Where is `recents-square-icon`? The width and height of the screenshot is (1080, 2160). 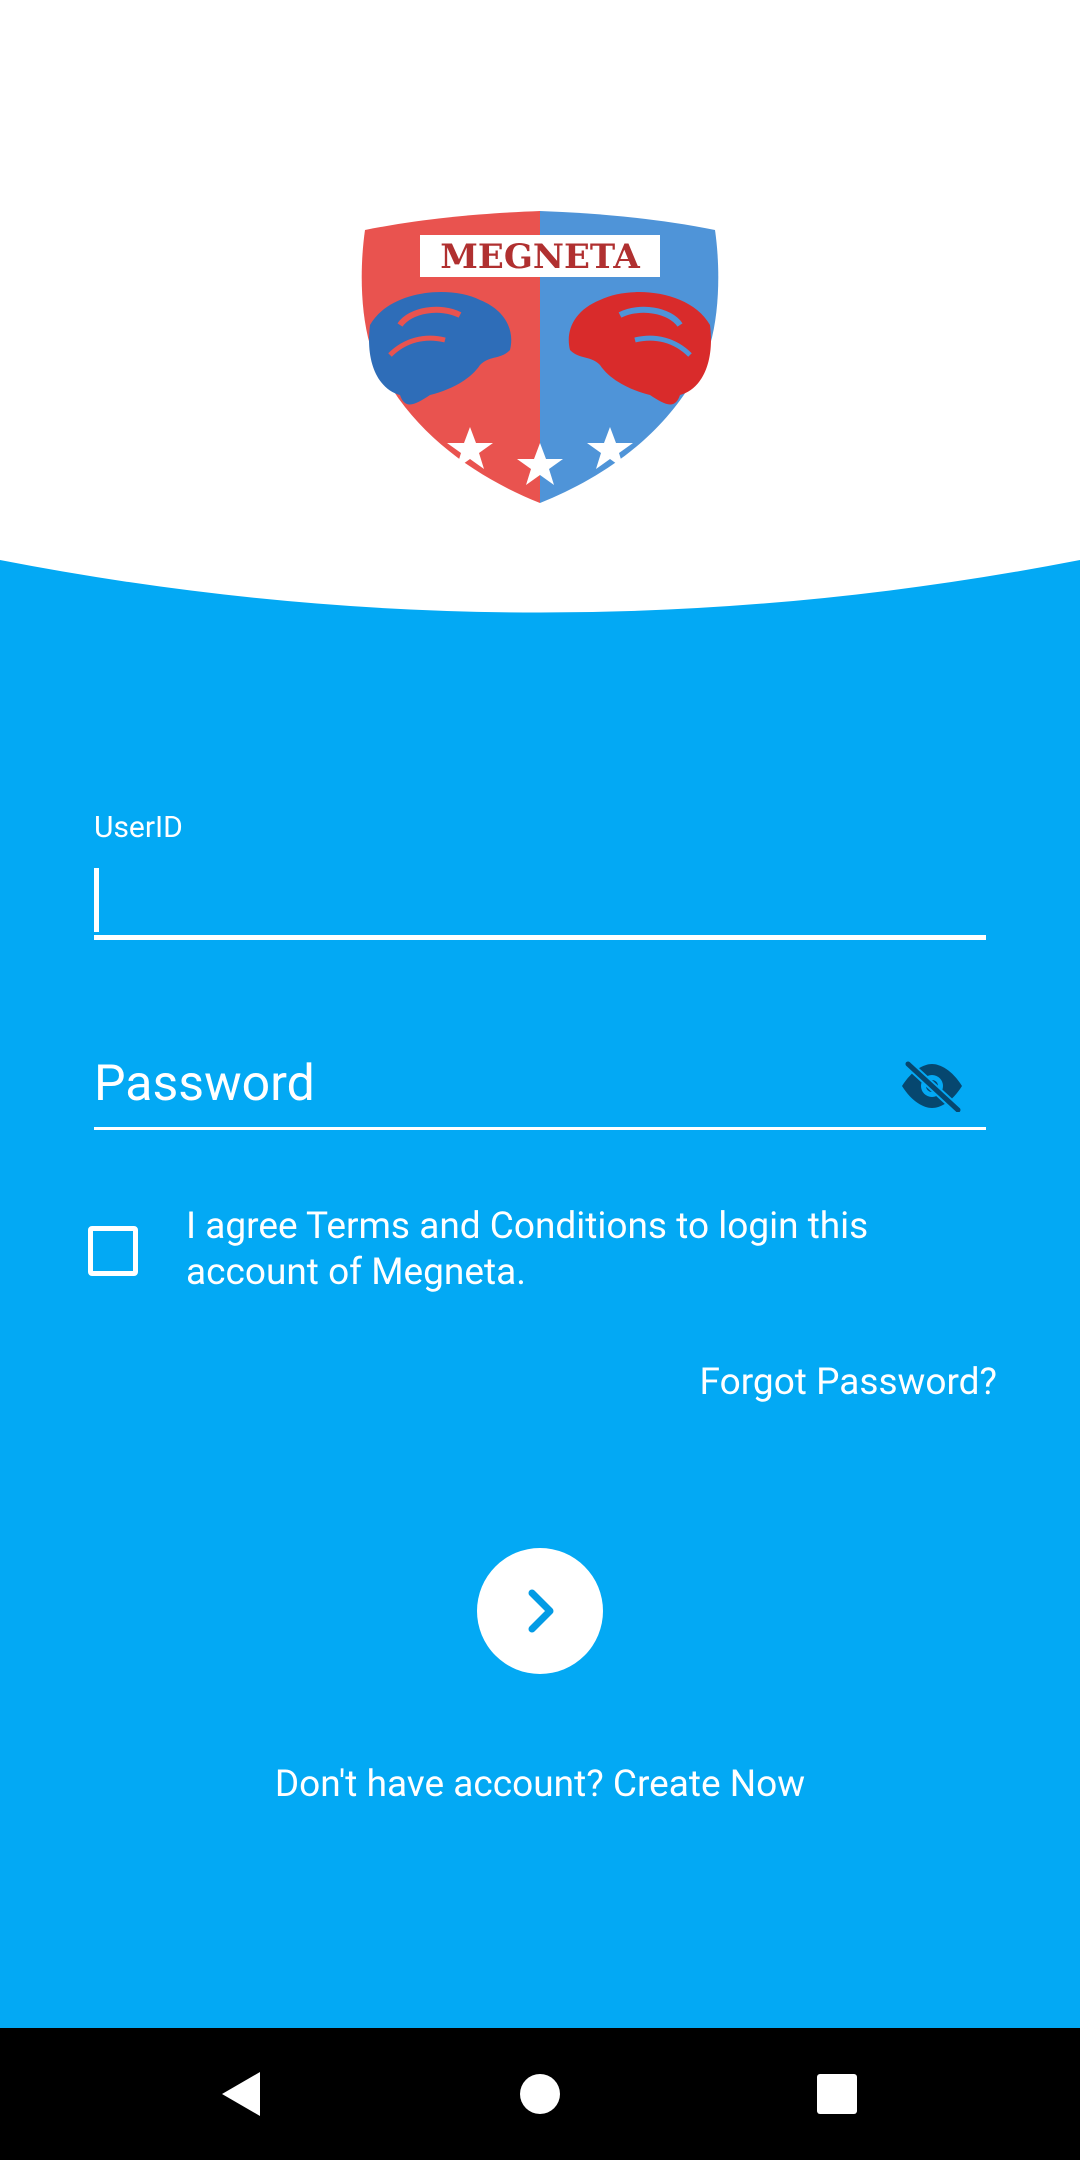
recents-square-icon is located at coordinates (837, 2094).